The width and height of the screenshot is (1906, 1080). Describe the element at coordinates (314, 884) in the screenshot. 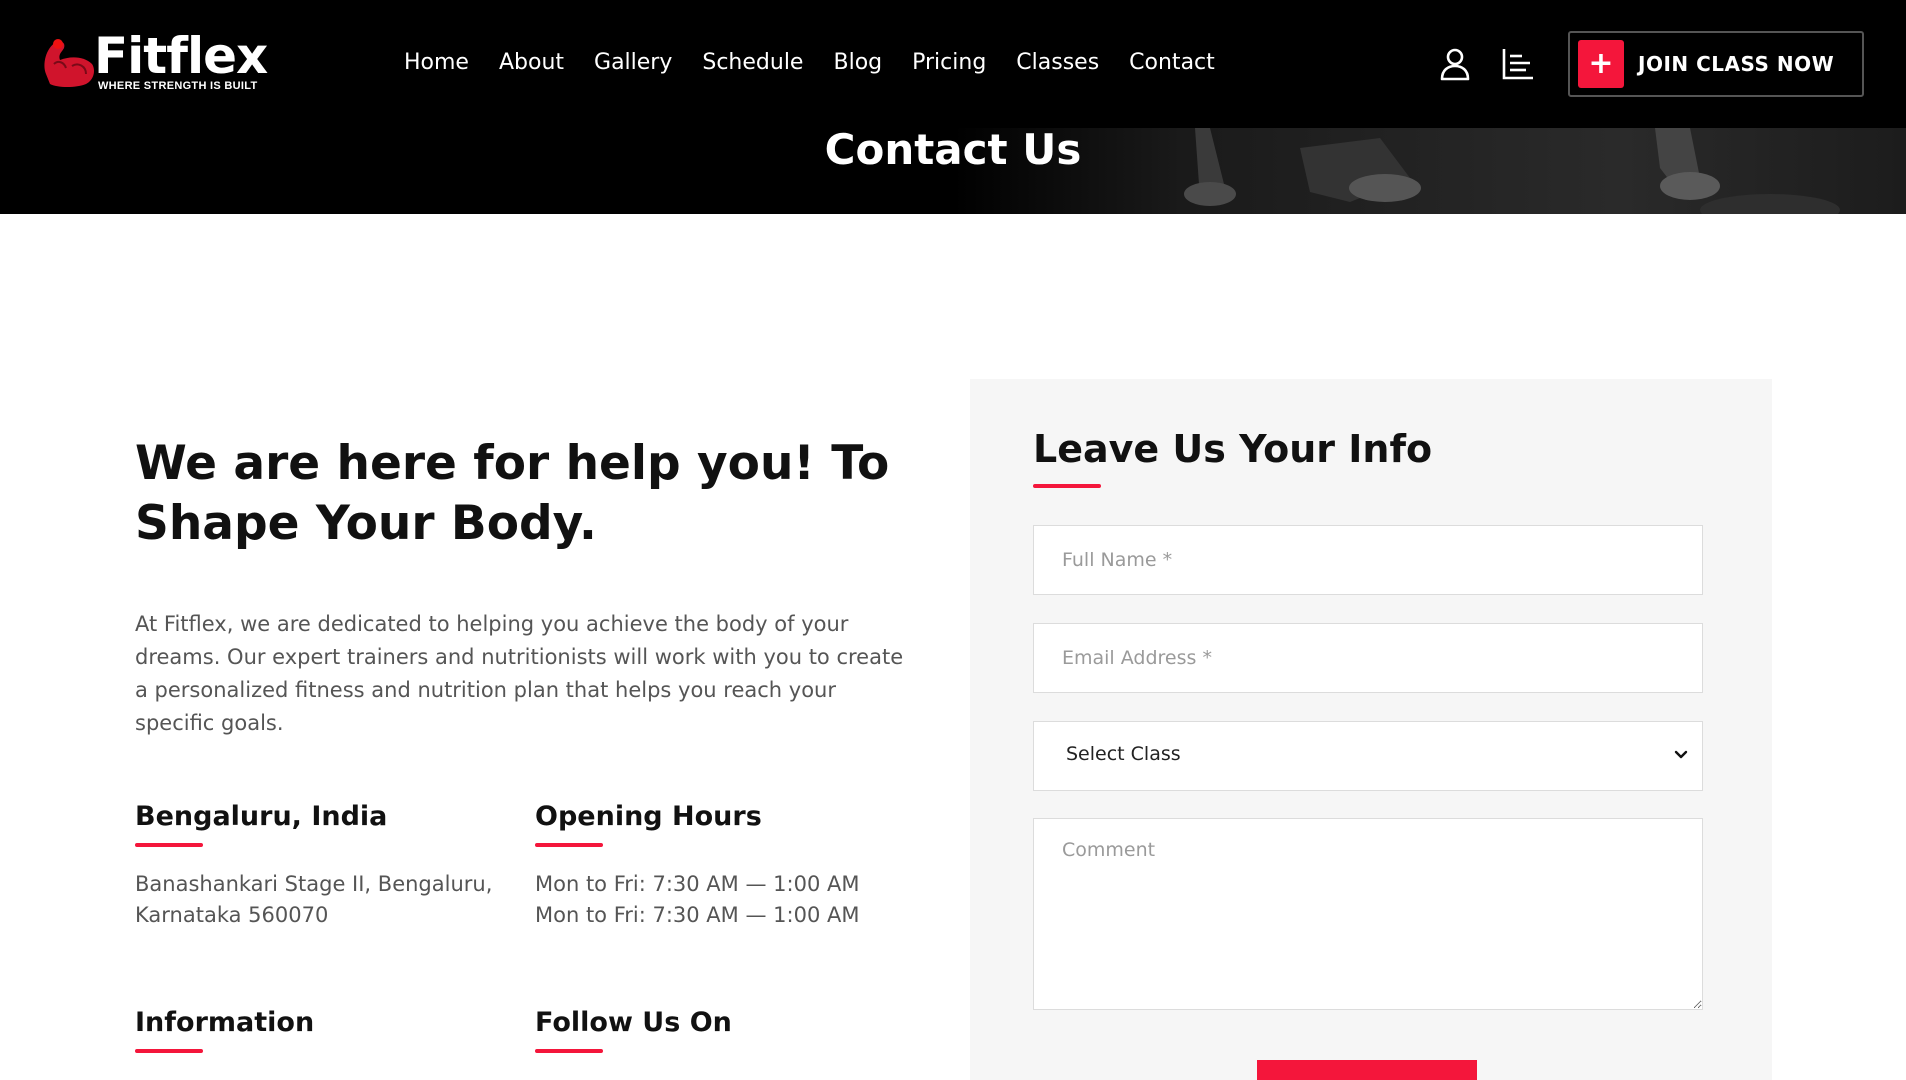

I see `address-line-1: Banashankari Stage II, Bengaluru,` at that location.